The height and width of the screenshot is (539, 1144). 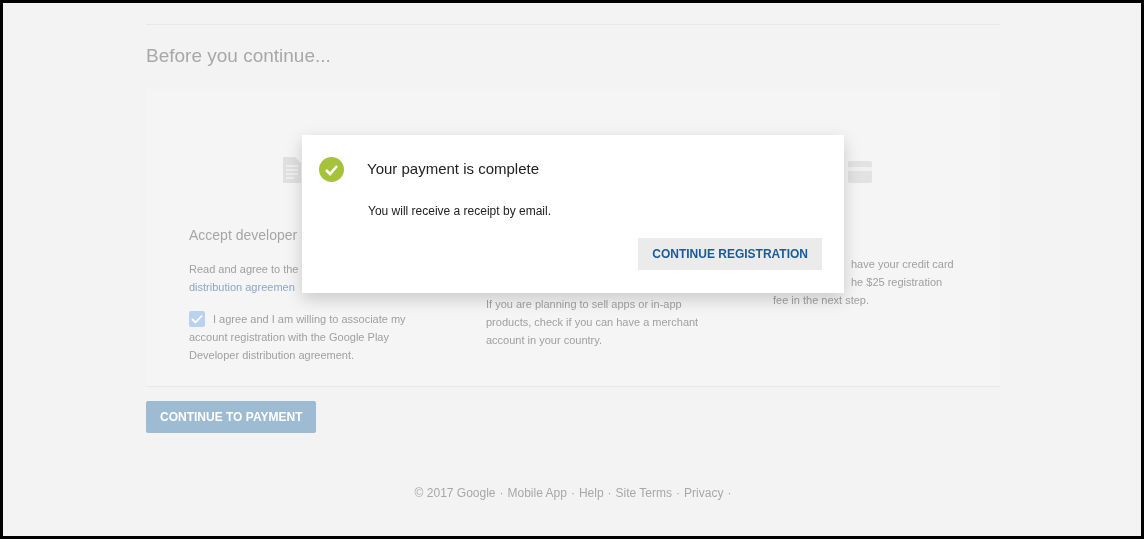 I want to click on continue-registration-button: CONTINUE REGISTRATION, so click(x=730, y=254).